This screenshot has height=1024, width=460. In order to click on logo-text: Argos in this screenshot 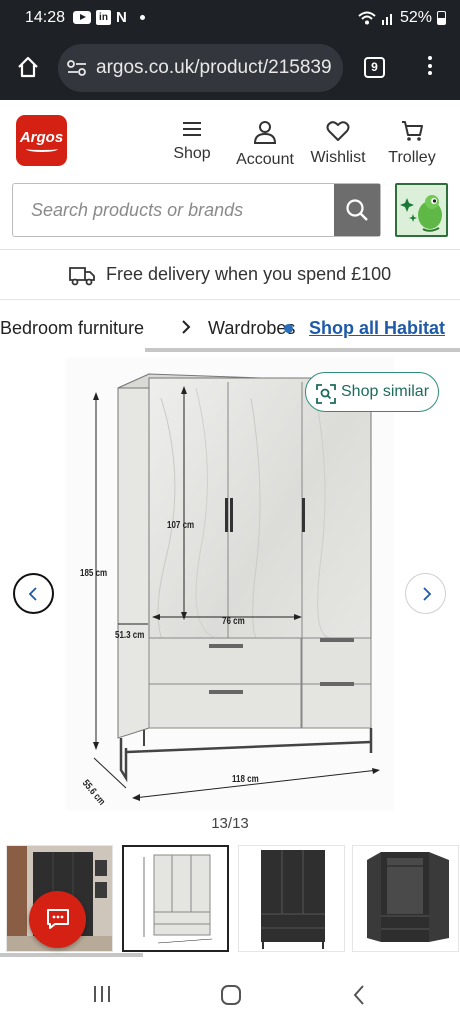, I will do `click(41, 137)`.